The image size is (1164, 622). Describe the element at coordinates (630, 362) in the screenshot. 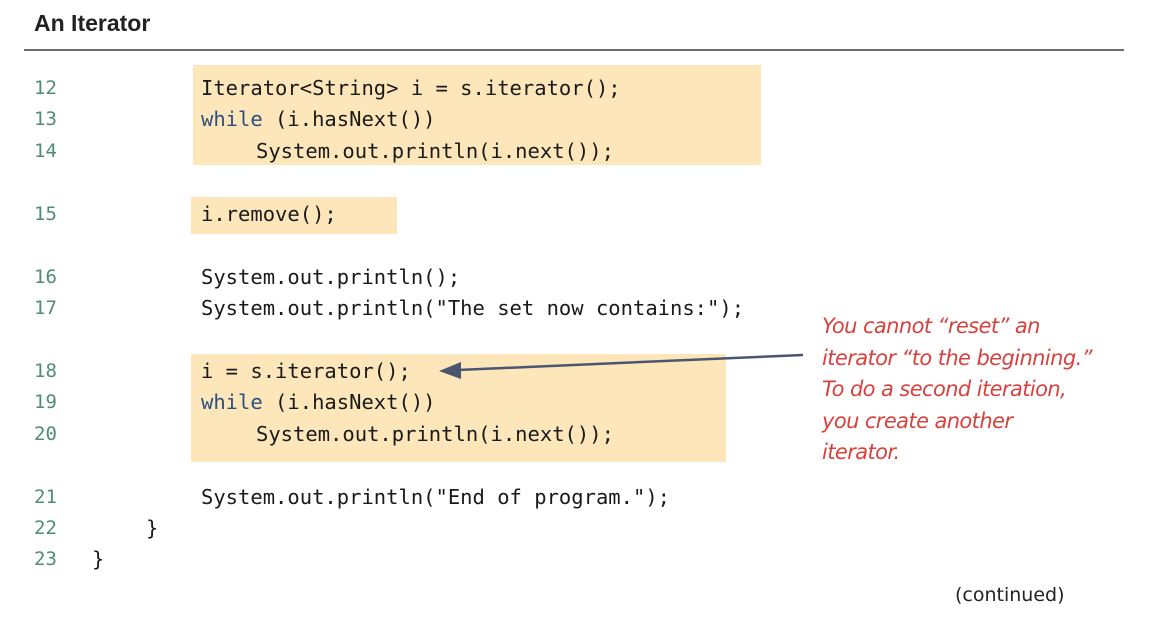

I see `arrow-shaft` at that location.